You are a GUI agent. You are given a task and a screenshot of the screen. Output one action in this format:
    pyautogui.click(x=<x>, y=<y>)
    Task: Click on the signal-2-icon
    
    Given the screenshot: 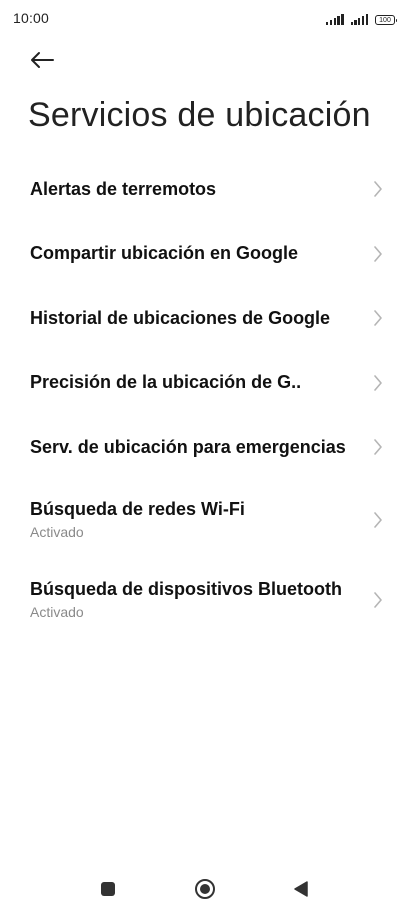 What is the action you would take?
    pyautogui.click(x=359, y=19)
    